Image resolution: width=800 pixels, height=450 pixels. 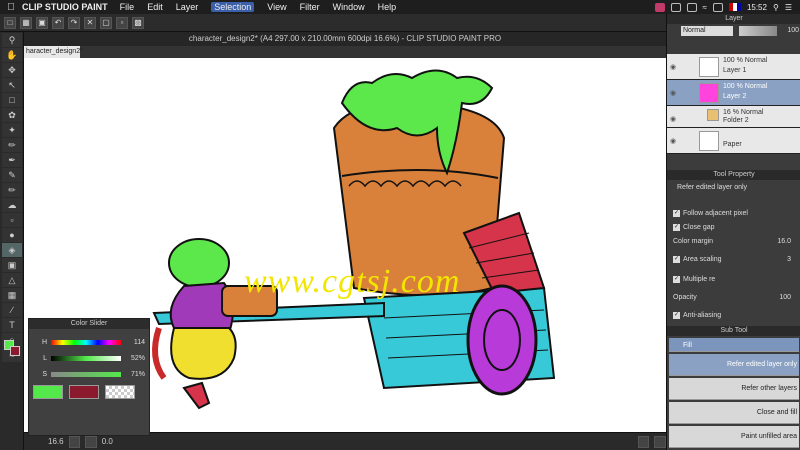 What do you see at coordinates (48, 392) in the screenshot?
I see `main-color-chip` at bounding box center [48, 392].